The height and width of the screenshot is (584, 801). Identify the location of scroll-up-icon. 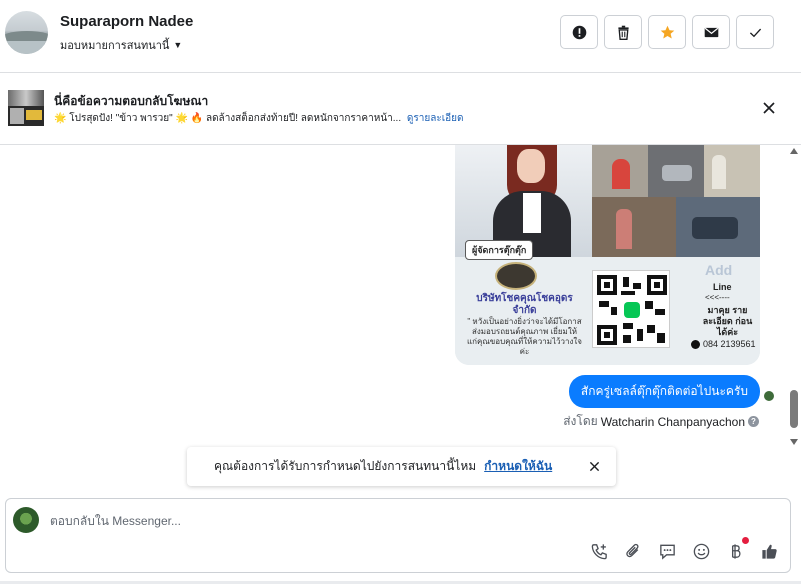
(794, 151).